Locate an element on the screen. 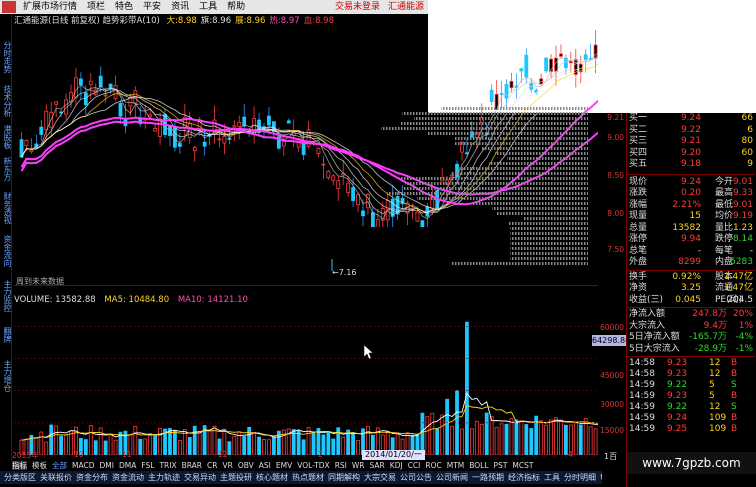  menu-item-extended-market: 扩展市场行情 is located at coordinates (50, 7).